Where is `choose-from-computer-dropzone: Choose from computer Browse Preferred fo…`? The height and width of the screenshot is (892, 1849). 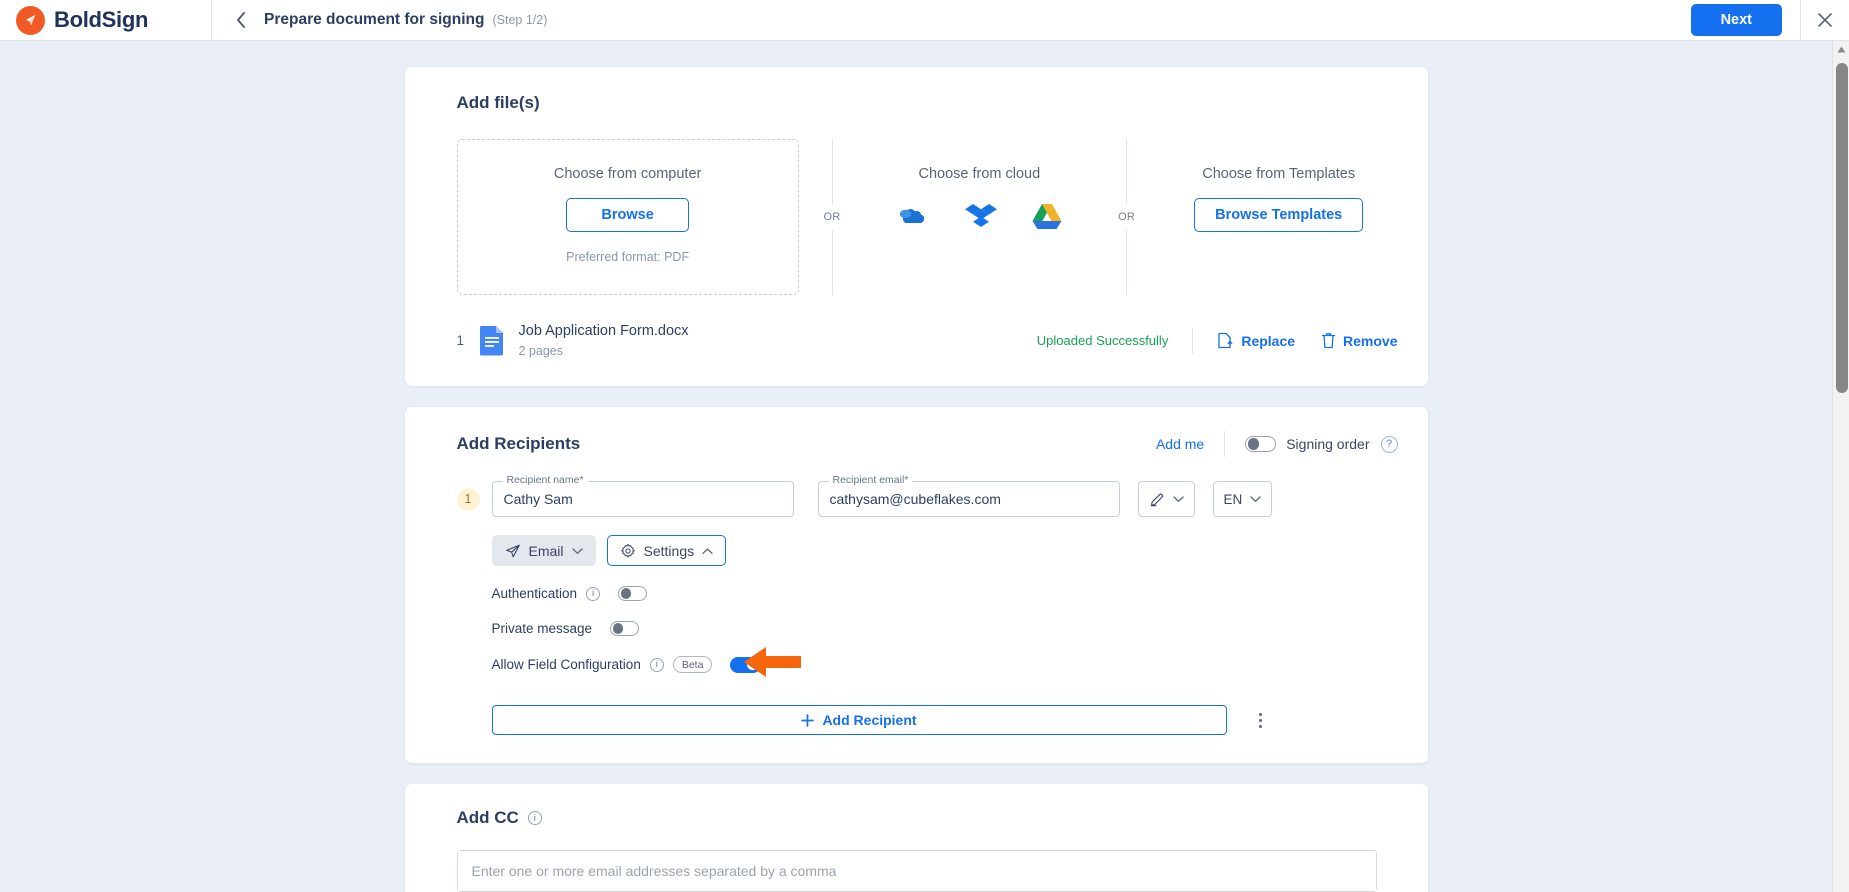 choose-from-computer-dropzone: Choose from computer Browse Preferred fo… is located at coordinates (627, 217).